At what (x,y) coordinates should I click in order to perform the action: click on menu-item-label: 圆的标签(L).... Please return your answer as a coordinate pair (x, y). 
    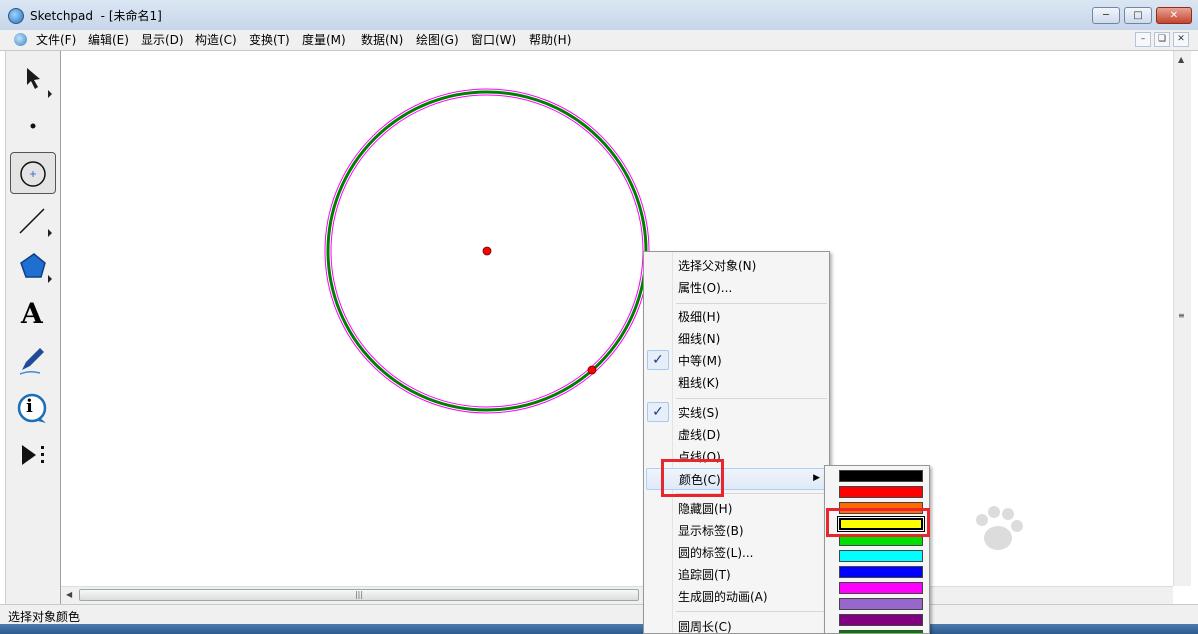
    Looking at the image, I should click on (716, 553).